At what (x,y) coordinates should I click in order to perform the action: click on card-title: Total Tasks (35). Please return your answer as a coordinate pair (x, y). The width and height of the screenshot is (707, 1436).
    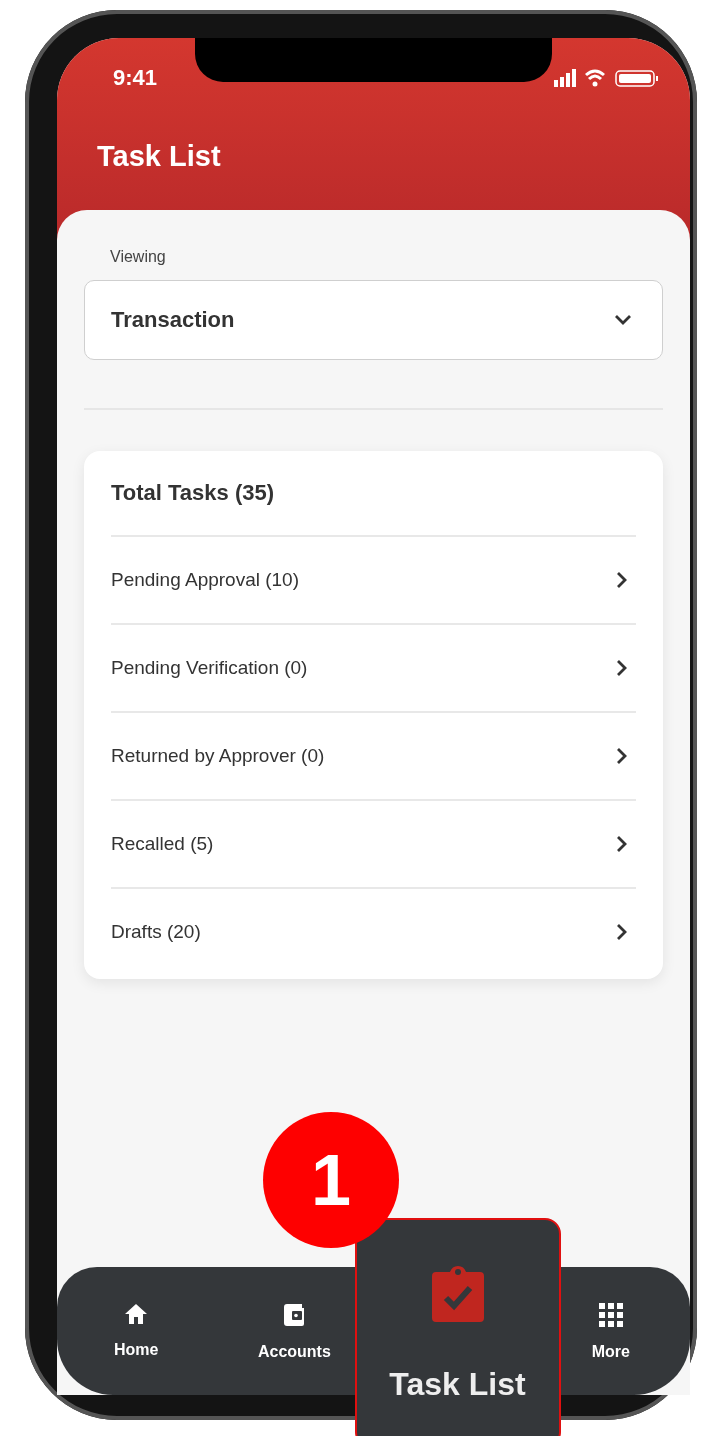
    Looking at the image, I should click on (193, 493).